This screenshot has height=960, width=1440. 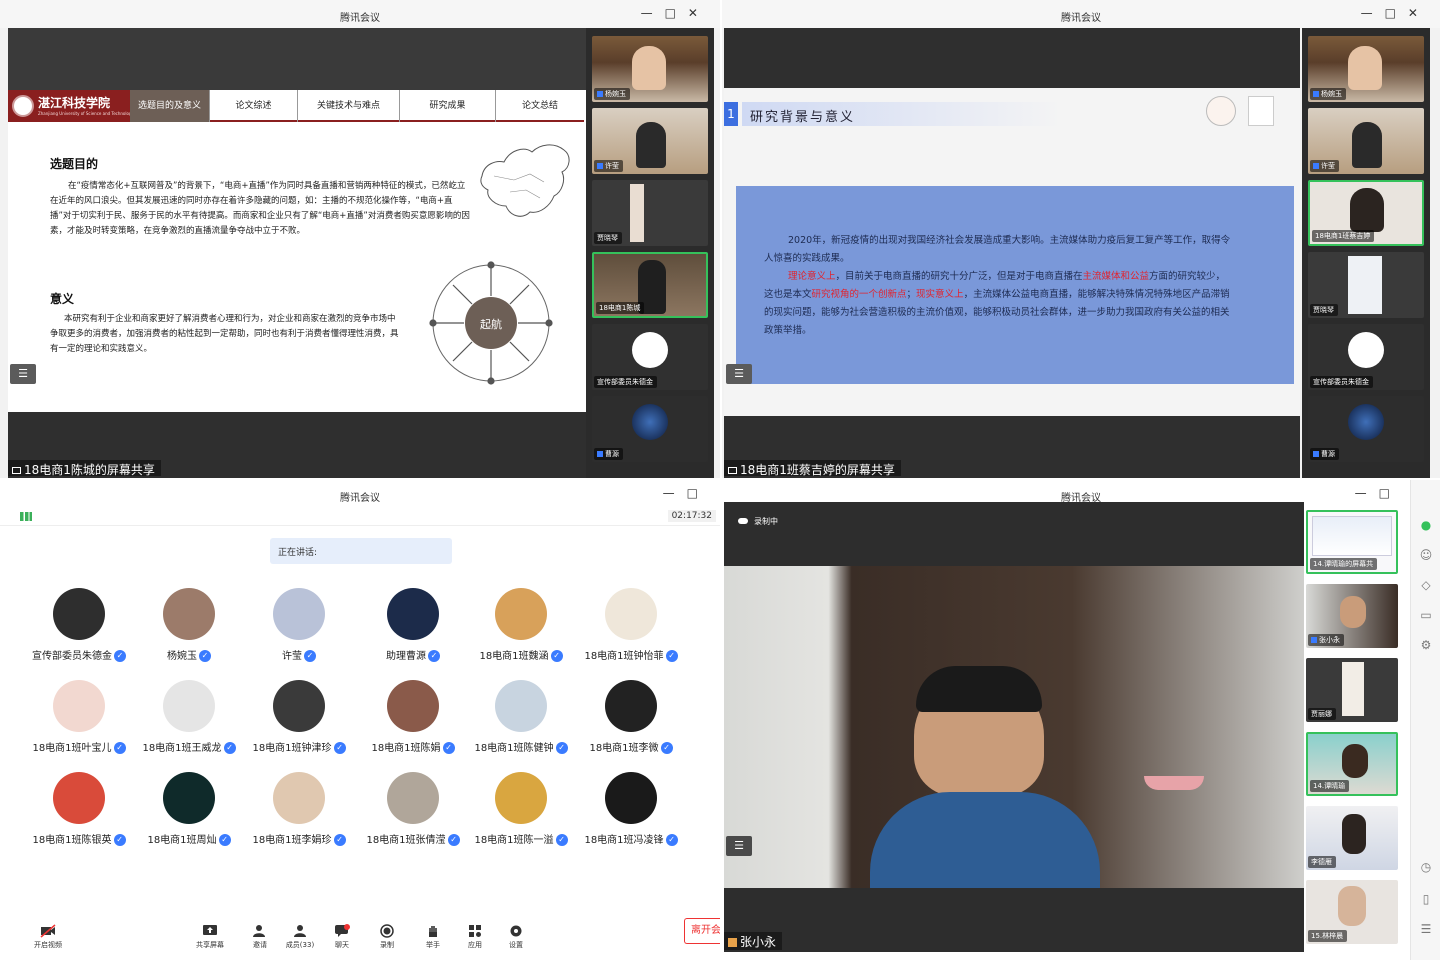 I want to click on video-thumb: 15.林梓晨, so click(x=1352, y=912).